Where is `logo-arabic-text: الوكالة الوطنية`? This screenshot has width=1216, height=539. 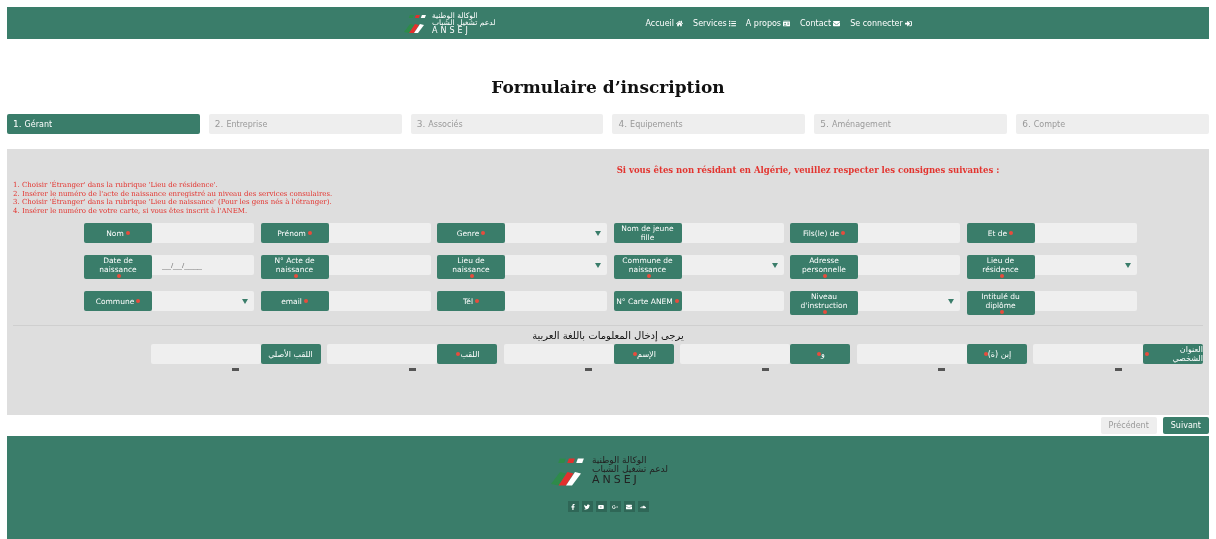
logo-arabic-text: الوكالة الوطنية is located at coordinates (619, 460).